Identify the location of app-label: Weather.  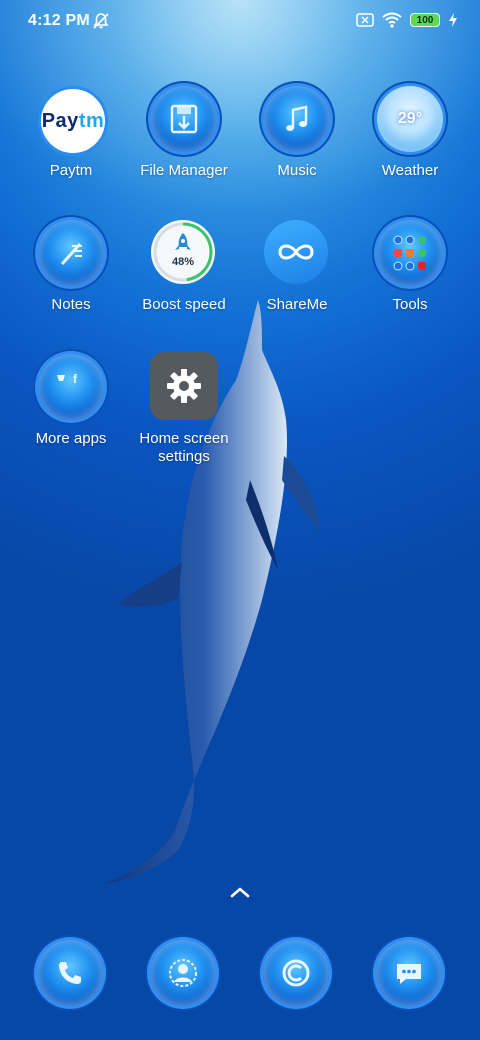
(410, 170).